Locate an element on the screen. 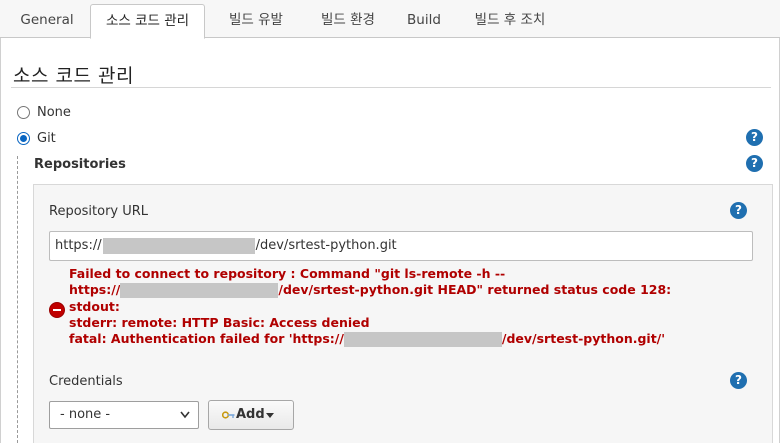 This screenshot has height=443, width=780. git-radio is located at coordinates (23, 138).